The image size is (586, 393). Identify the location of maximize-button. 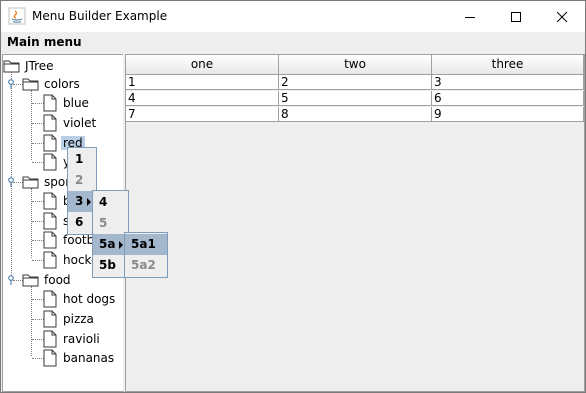
(516, 16).